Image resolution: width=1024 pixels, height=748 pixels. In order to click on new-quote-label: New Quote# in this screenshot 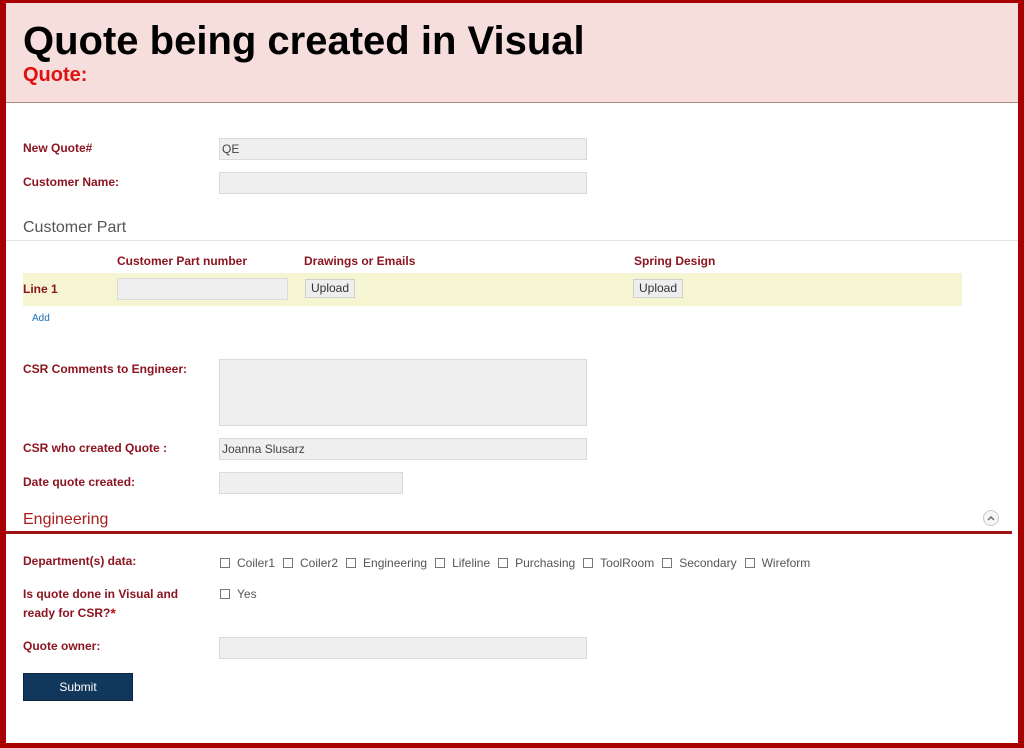, I will do `click(58, 148)`.